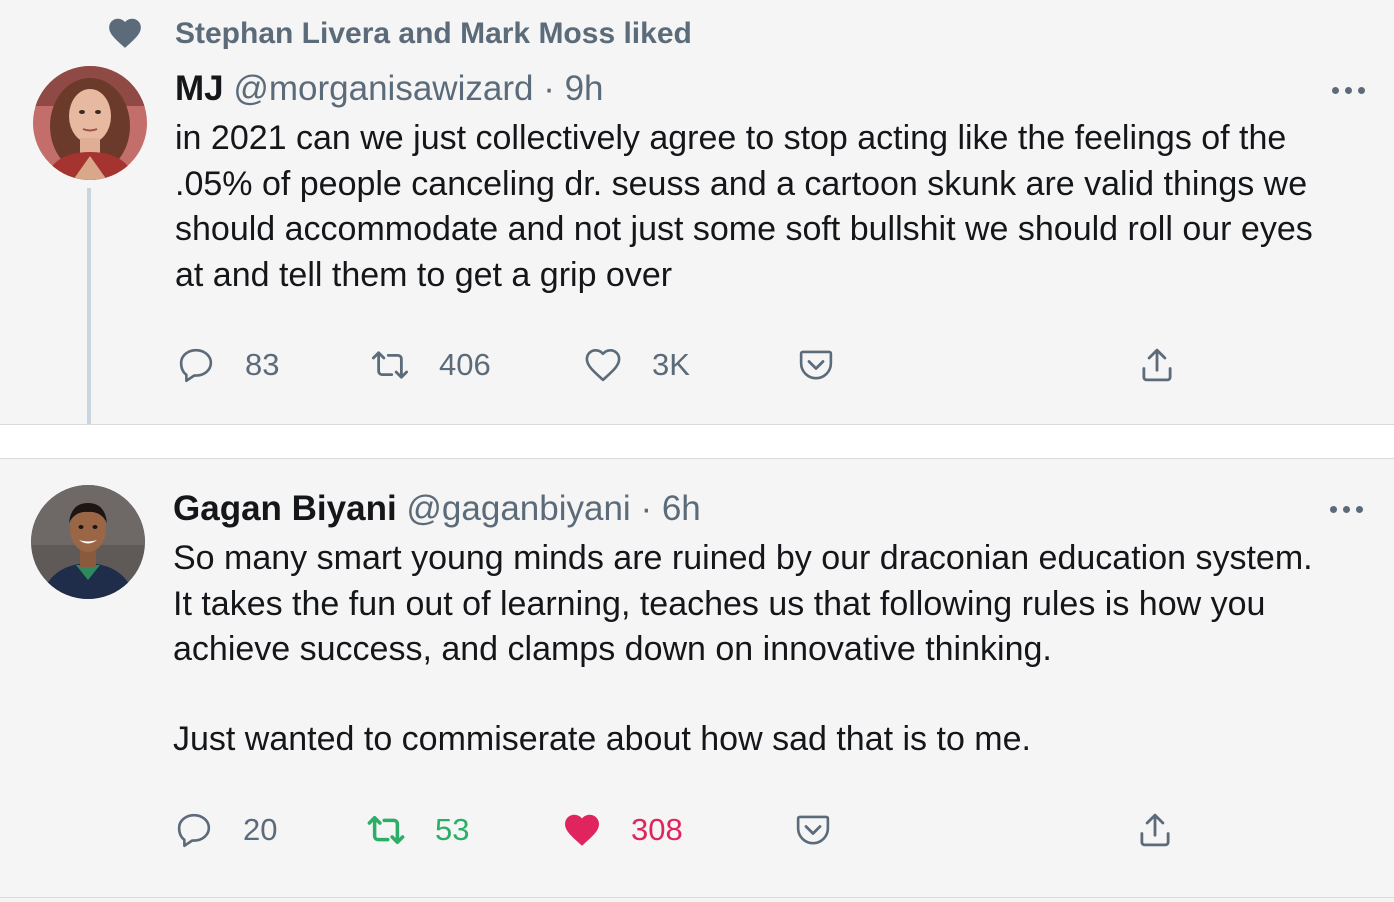  Describe the element at coordinates (433, 33) in the screenshot. I see `social-context-text: Stephan Livera and Mark Moss liked` at that location.